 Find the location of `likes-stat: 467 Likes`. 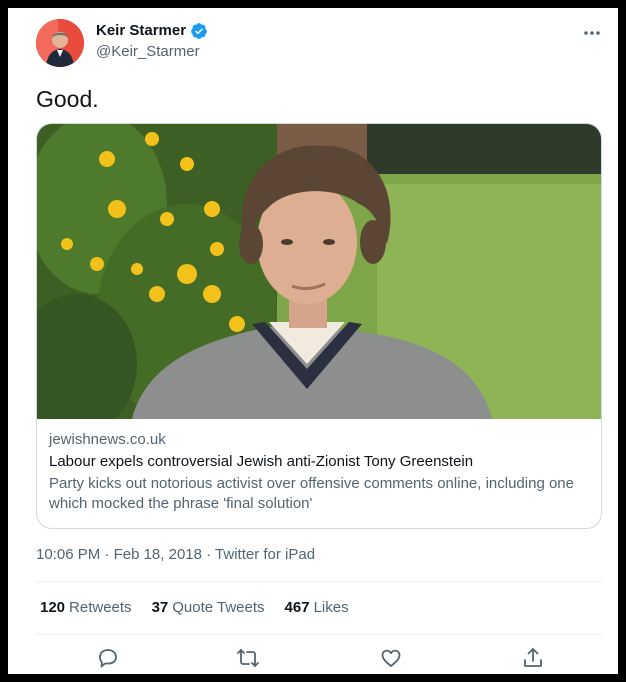

likes-stat: 467 Likes is located at coordinates (317, 608).